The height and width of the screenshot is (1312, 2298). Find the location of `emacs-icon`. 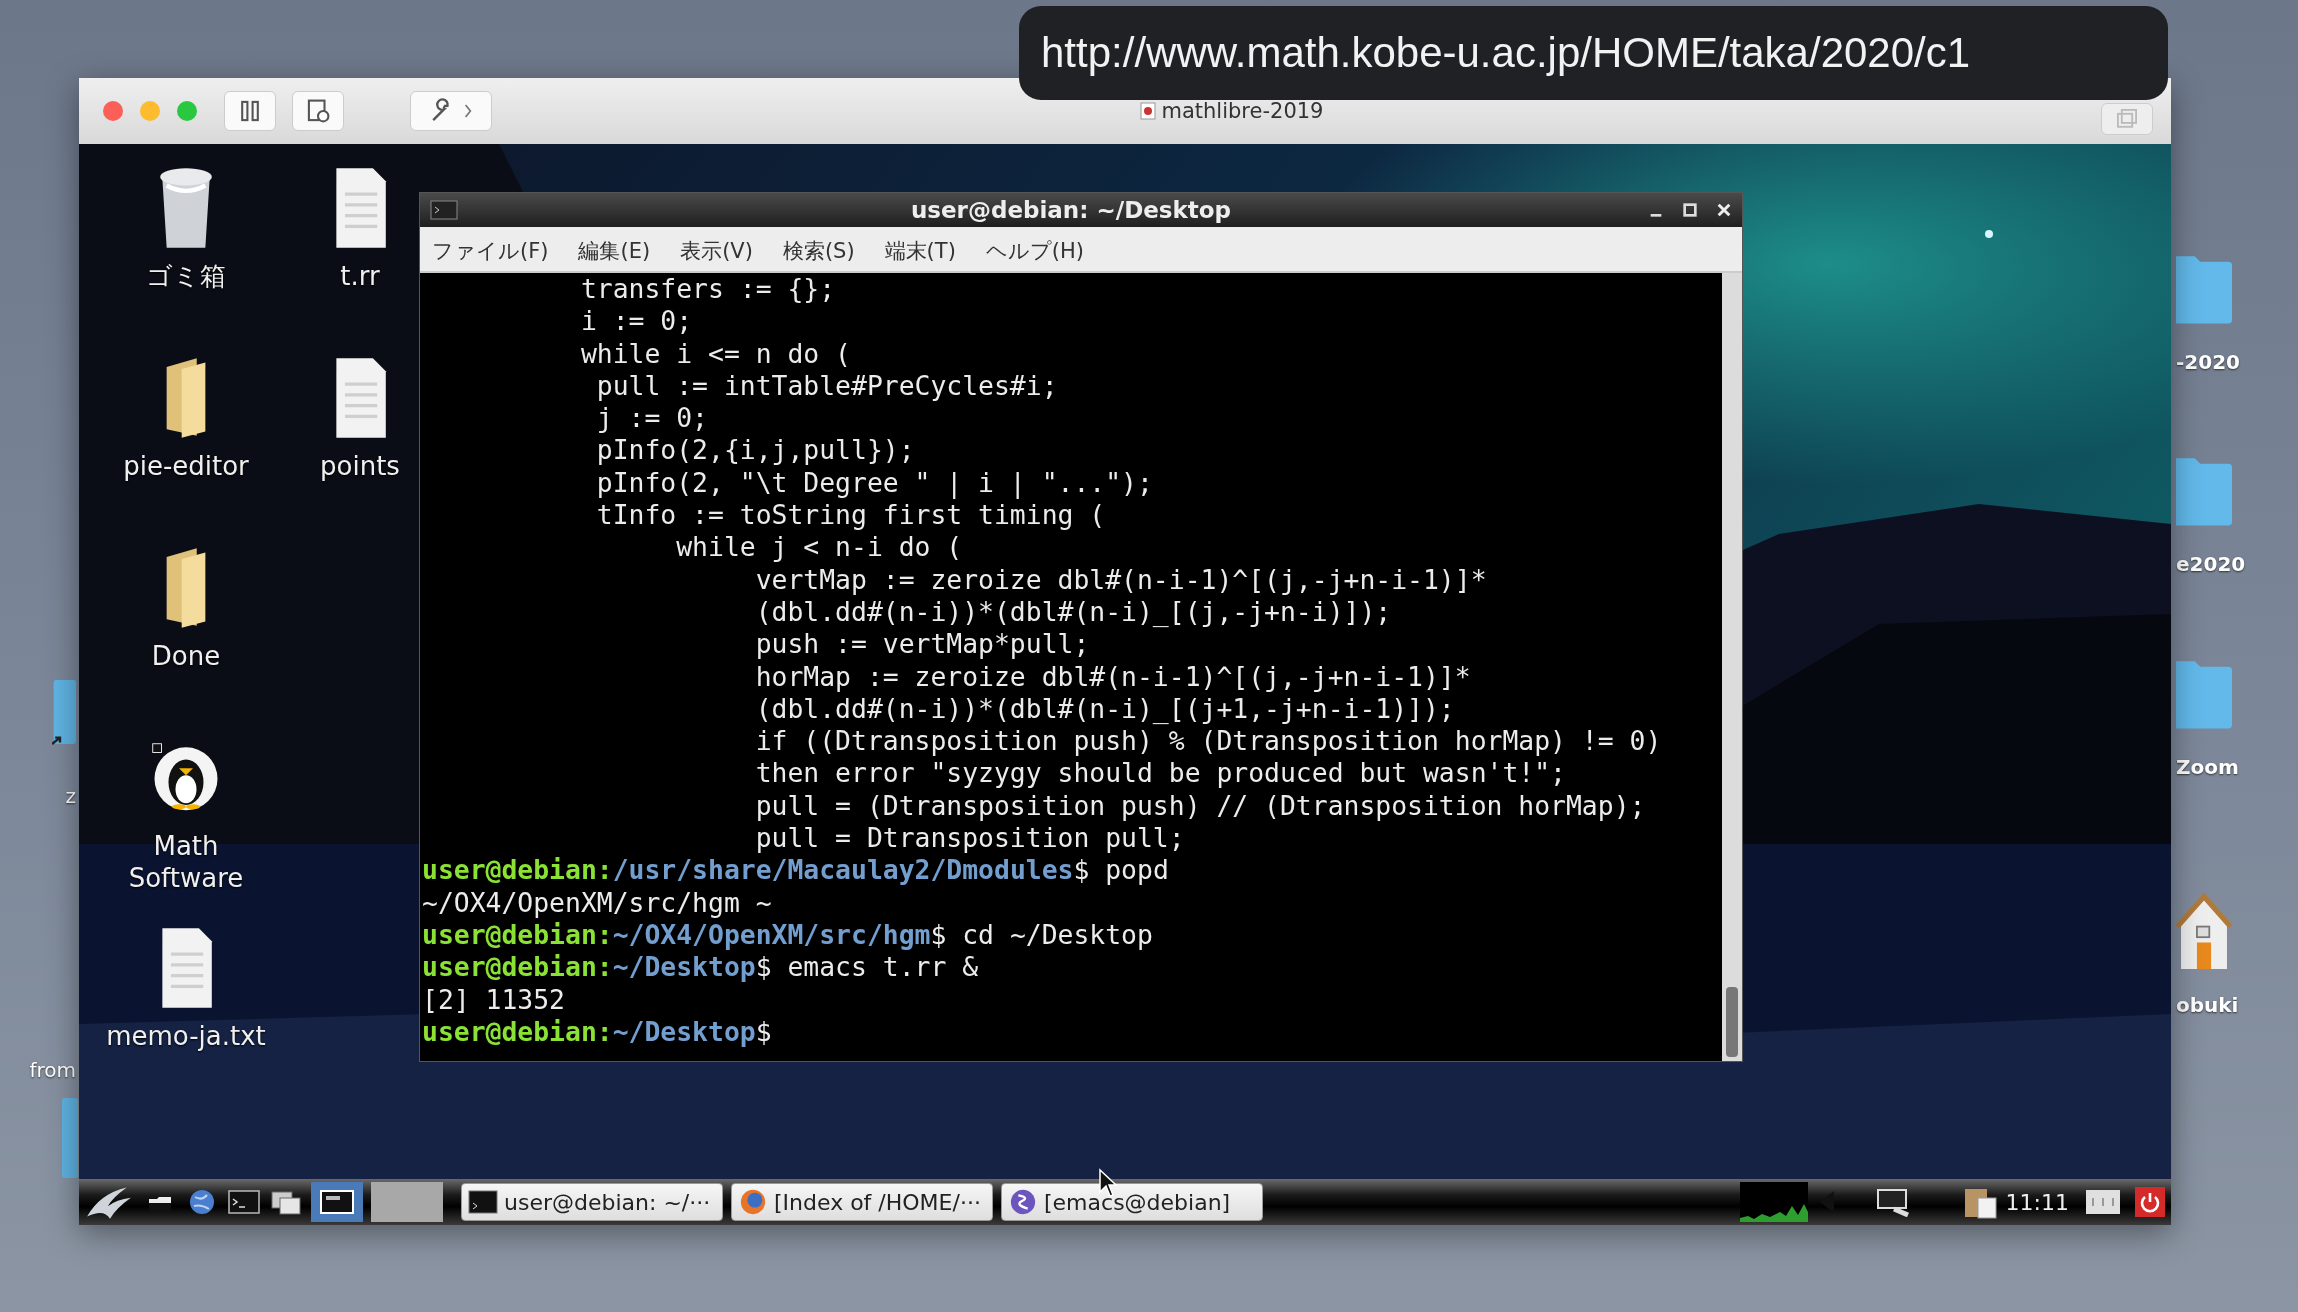

emacs-icon is located at coordinates (1023, 1202).